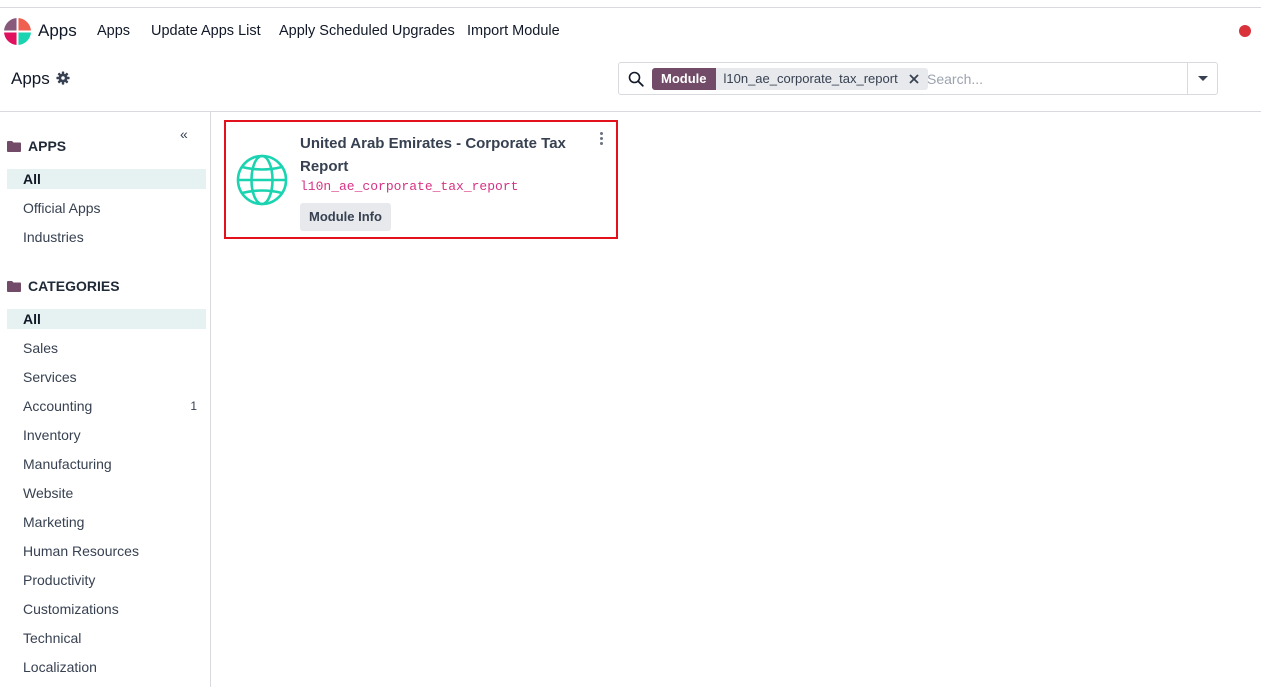  I want to click on sidebar-item-label: Accounting, so click(58, 406).